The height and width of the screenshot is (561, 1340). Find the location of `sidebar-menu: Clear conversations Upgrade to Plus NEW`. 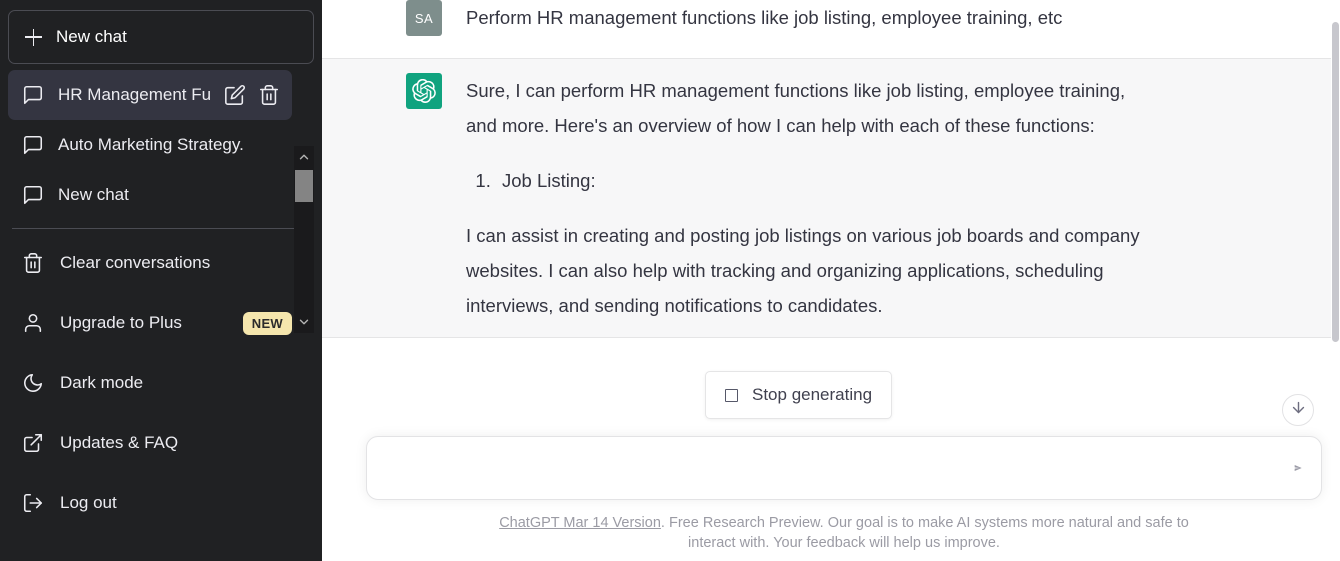

sidebar-menu: Clear conversations Upgrade to Plus NEW is located at coordinates (161, 383).